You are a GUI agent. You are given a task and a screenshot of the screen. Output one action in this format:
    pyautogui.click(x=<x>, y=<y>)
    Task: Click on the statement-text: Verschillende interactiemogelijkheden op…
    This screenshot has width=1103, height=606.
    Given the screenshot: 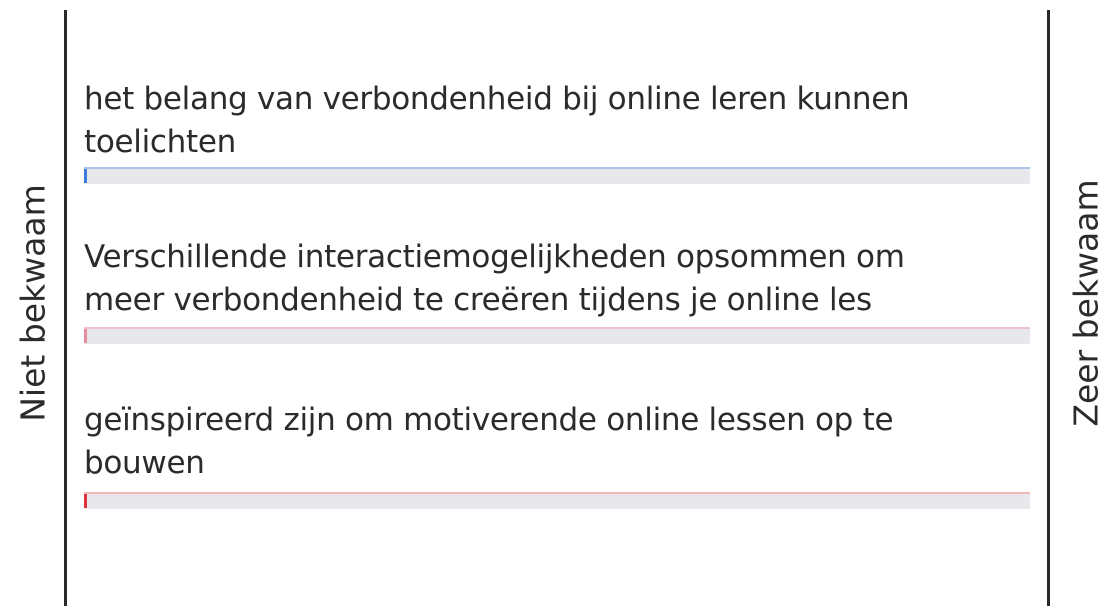 What is the action you would take?
    pyautogui.click(x=494, y=278)
    